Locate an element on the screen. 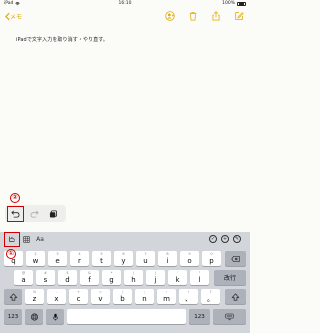  key-6: (h is located at coordinates (133, 277).